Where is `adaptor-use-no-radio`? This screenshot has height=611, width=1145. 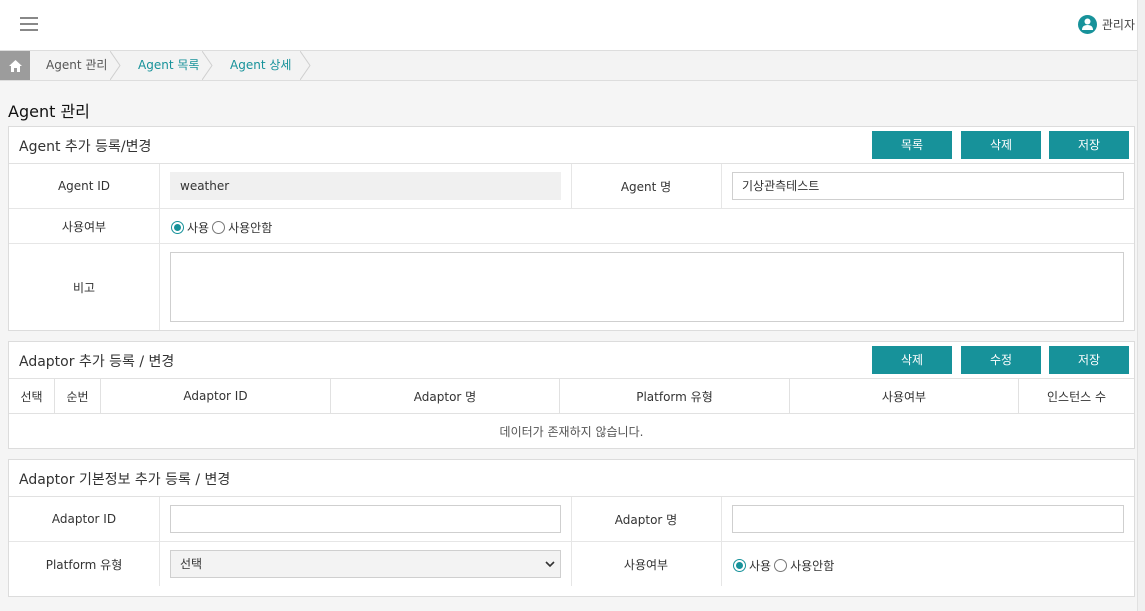 adaptor-use-no-radio is located at coordinates (781, 565).